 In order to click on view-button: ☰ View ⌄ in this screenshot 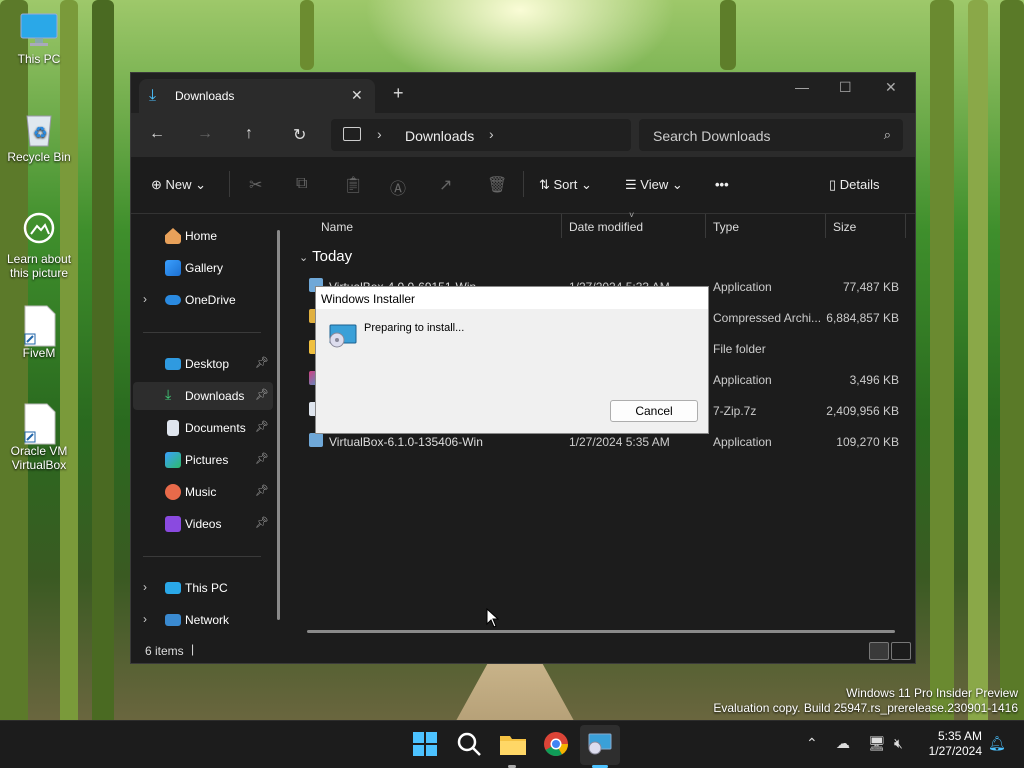, I will do `click(654, 185)`.